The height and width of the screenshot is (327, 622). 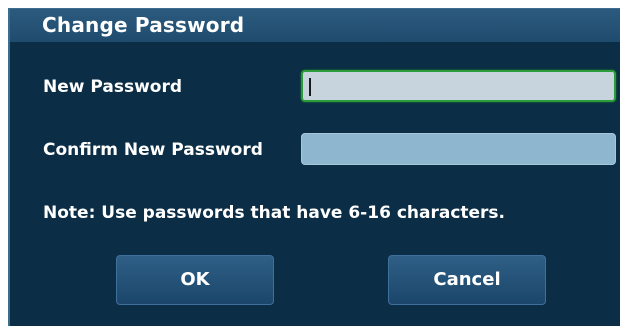 I want to click on confirm-password-field, so click(x=458, y=149).